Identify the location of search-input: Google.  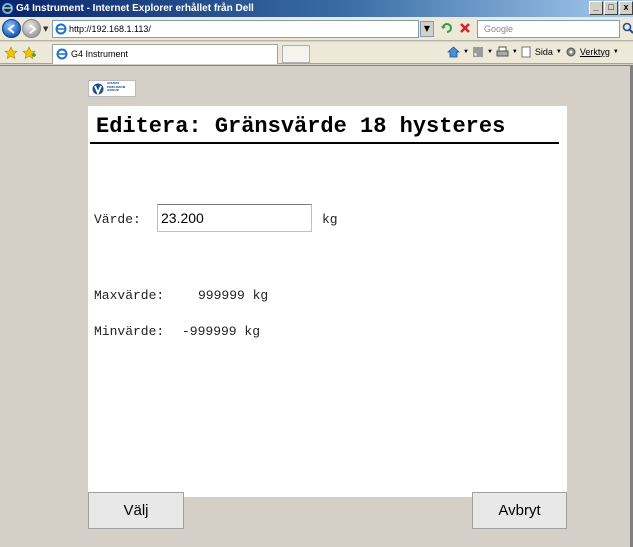
(548, 29).